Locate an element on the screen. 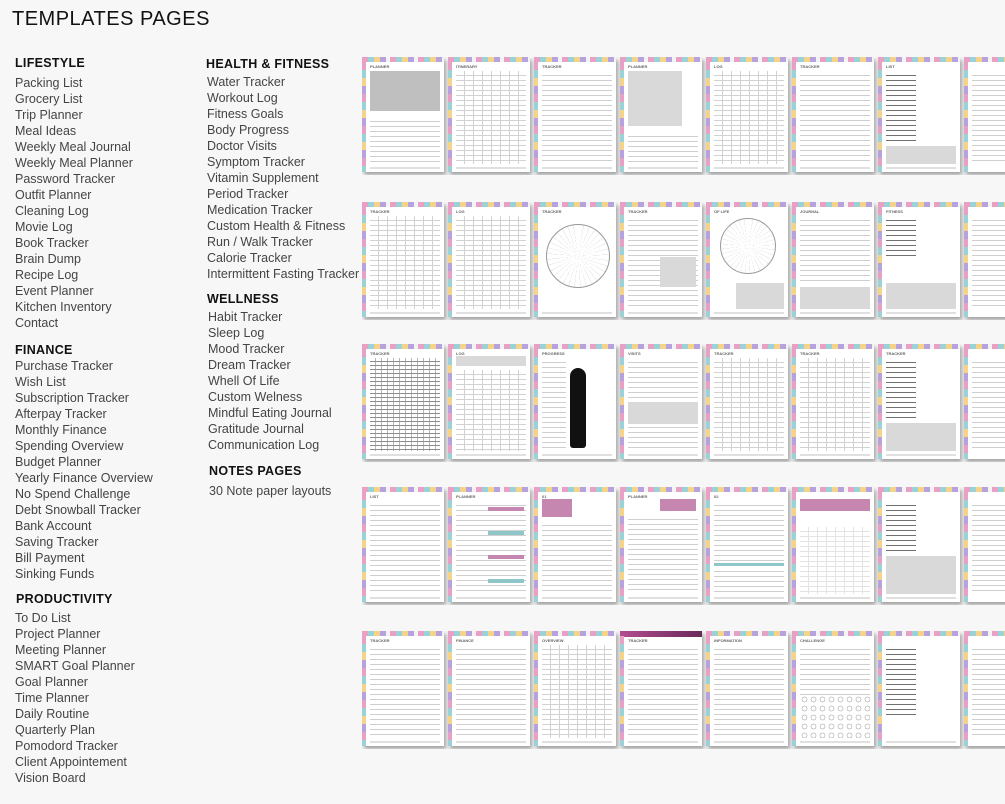 Image resolution: width=1005 pixels, height=804 pixels. template-thumbnail: 01 is located at coordinates (575, 544).